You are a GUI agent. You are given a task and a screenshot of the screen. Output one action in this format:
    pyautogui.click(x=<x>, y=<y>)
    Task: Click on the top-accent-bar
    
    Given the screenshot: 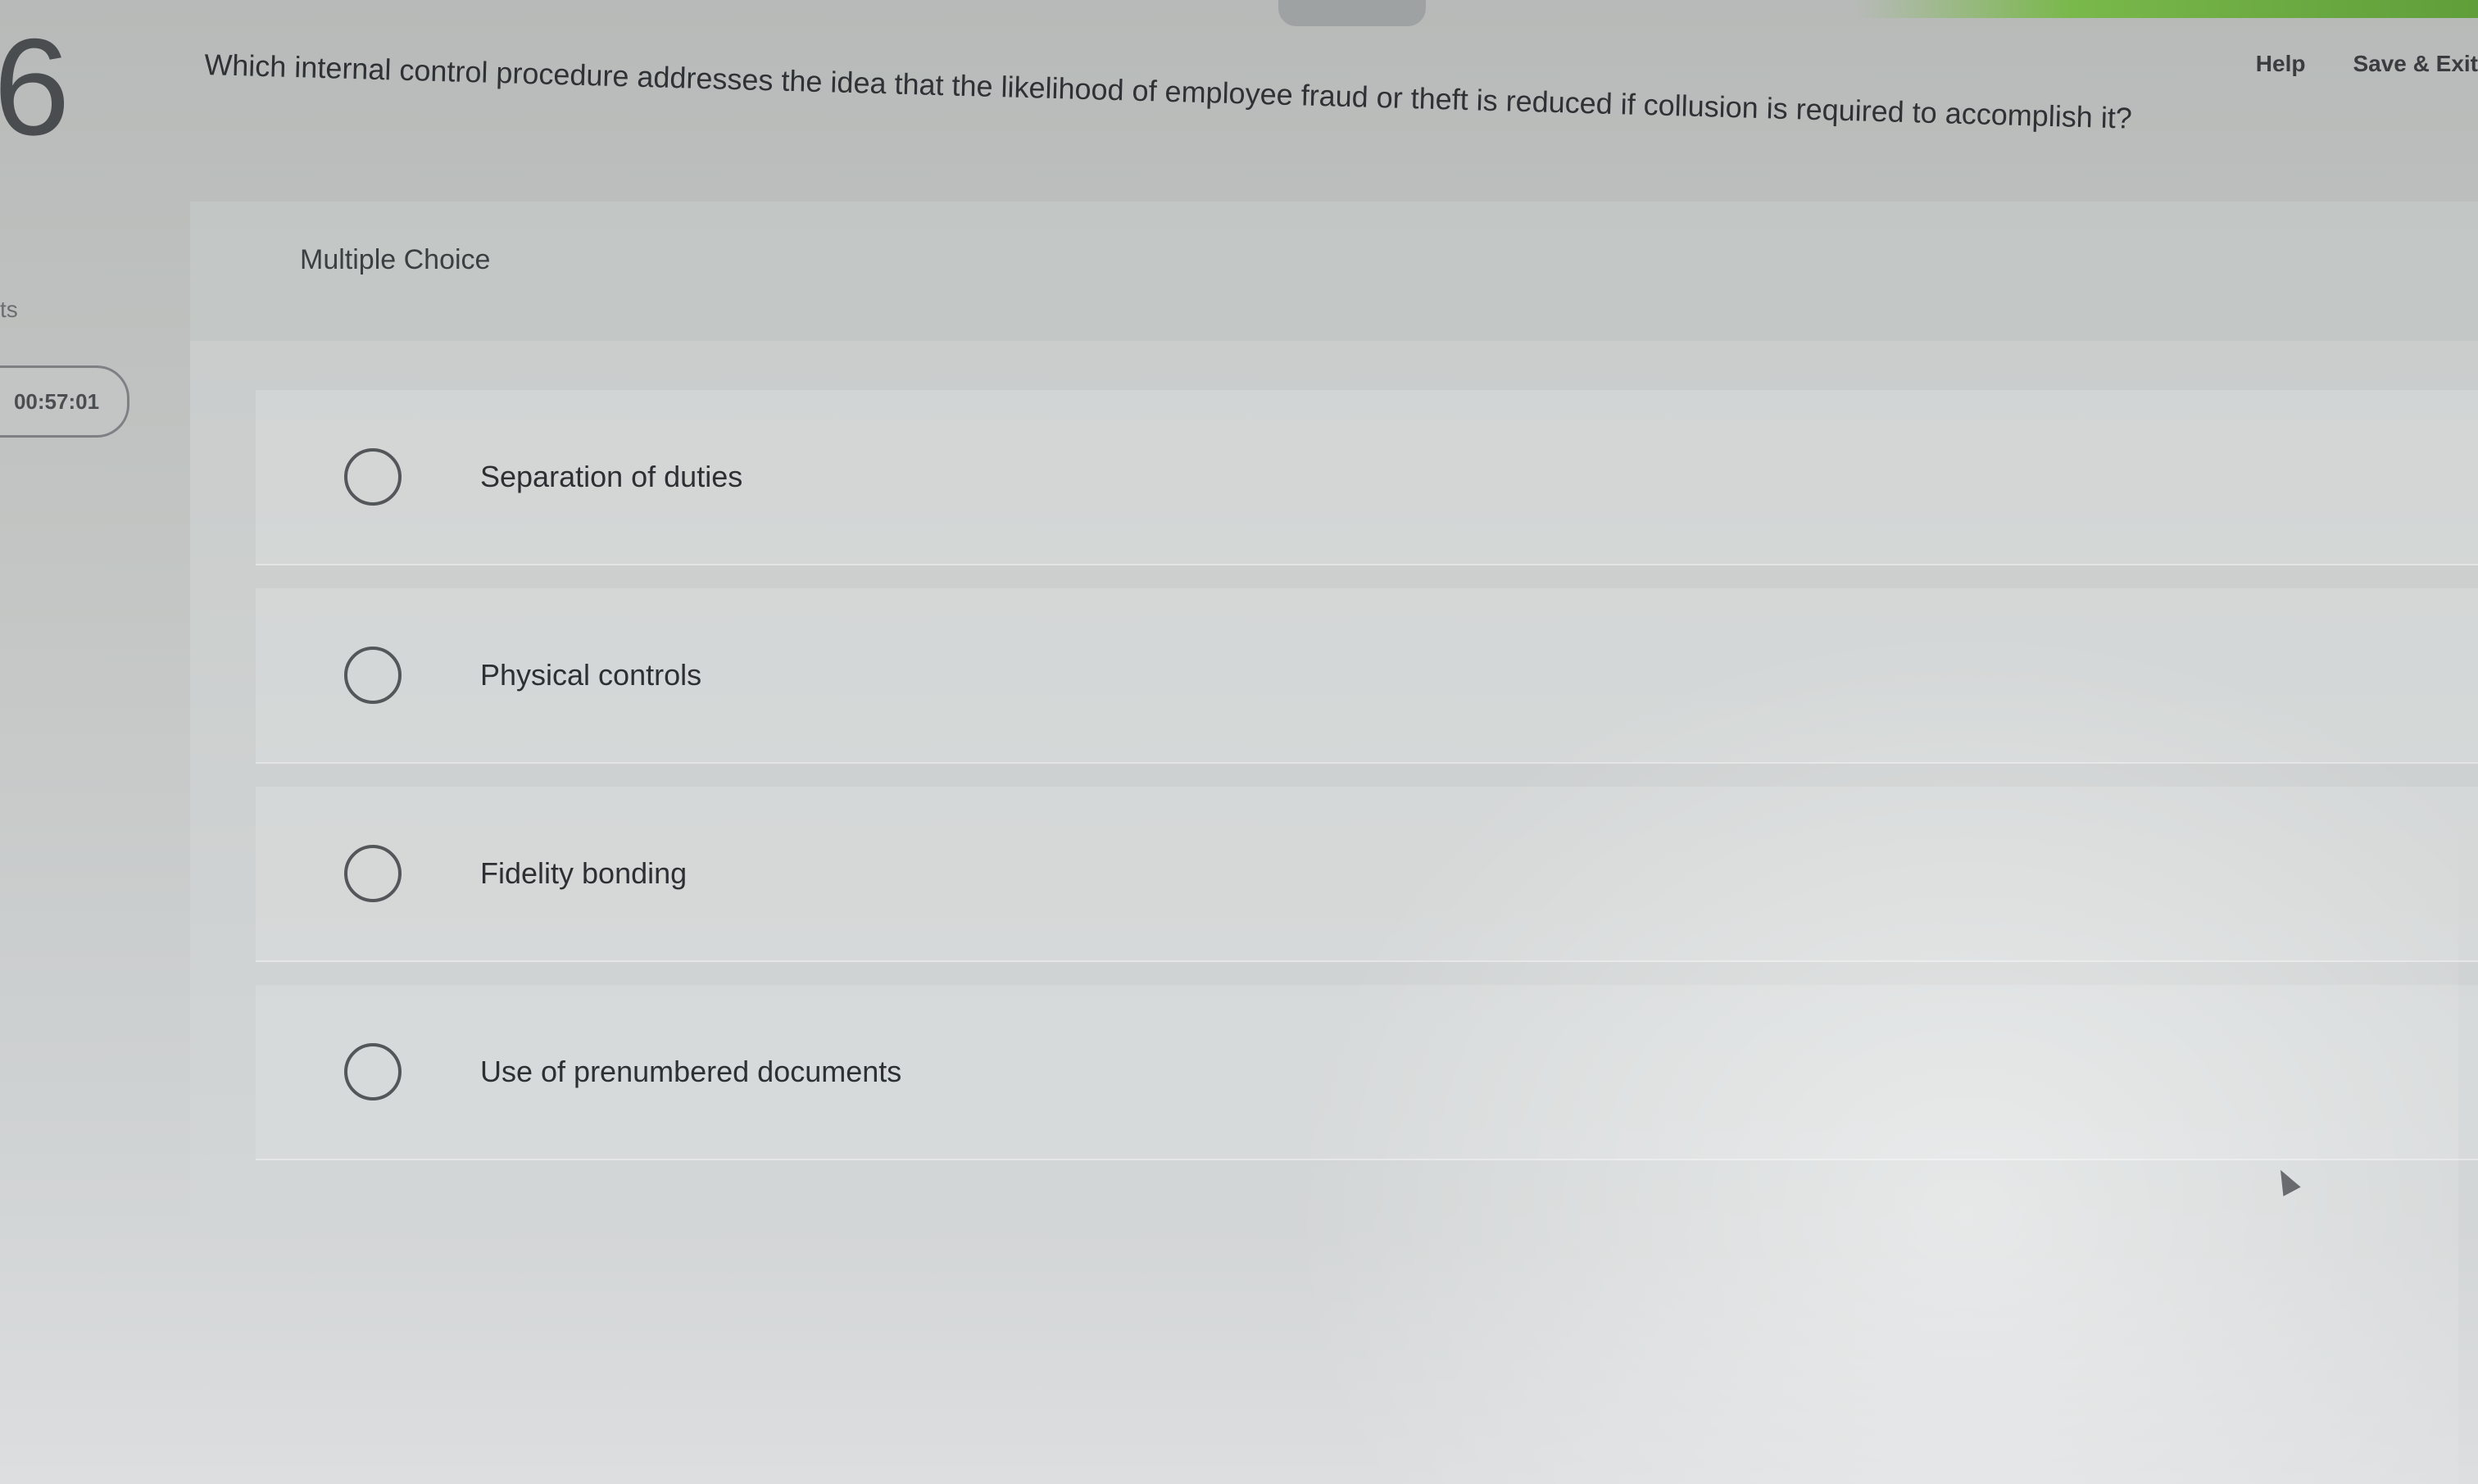 What is the action you would take?
    pyautogui.click(x=2166, y=9)
    